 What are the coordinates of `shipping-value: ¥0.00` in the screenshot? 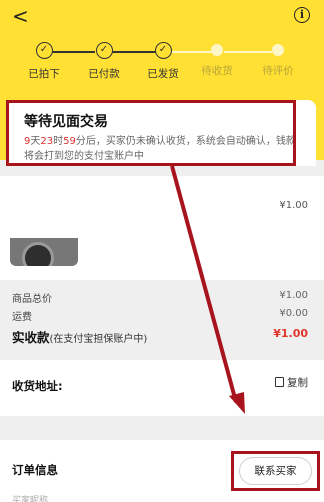 It's located at (293, 313).